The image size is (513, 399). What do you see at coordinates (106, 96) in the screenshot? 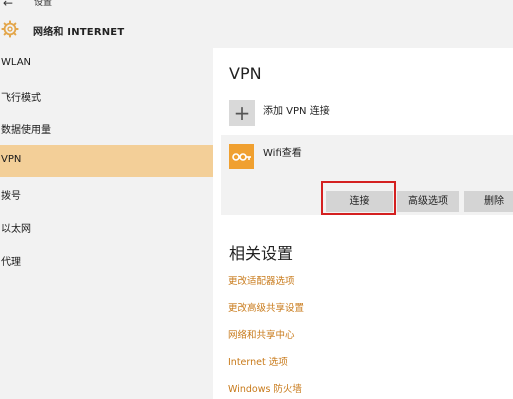
I see `sidebar-item-airplane-mode: 飞行模式` at bounding box center [106, 96].